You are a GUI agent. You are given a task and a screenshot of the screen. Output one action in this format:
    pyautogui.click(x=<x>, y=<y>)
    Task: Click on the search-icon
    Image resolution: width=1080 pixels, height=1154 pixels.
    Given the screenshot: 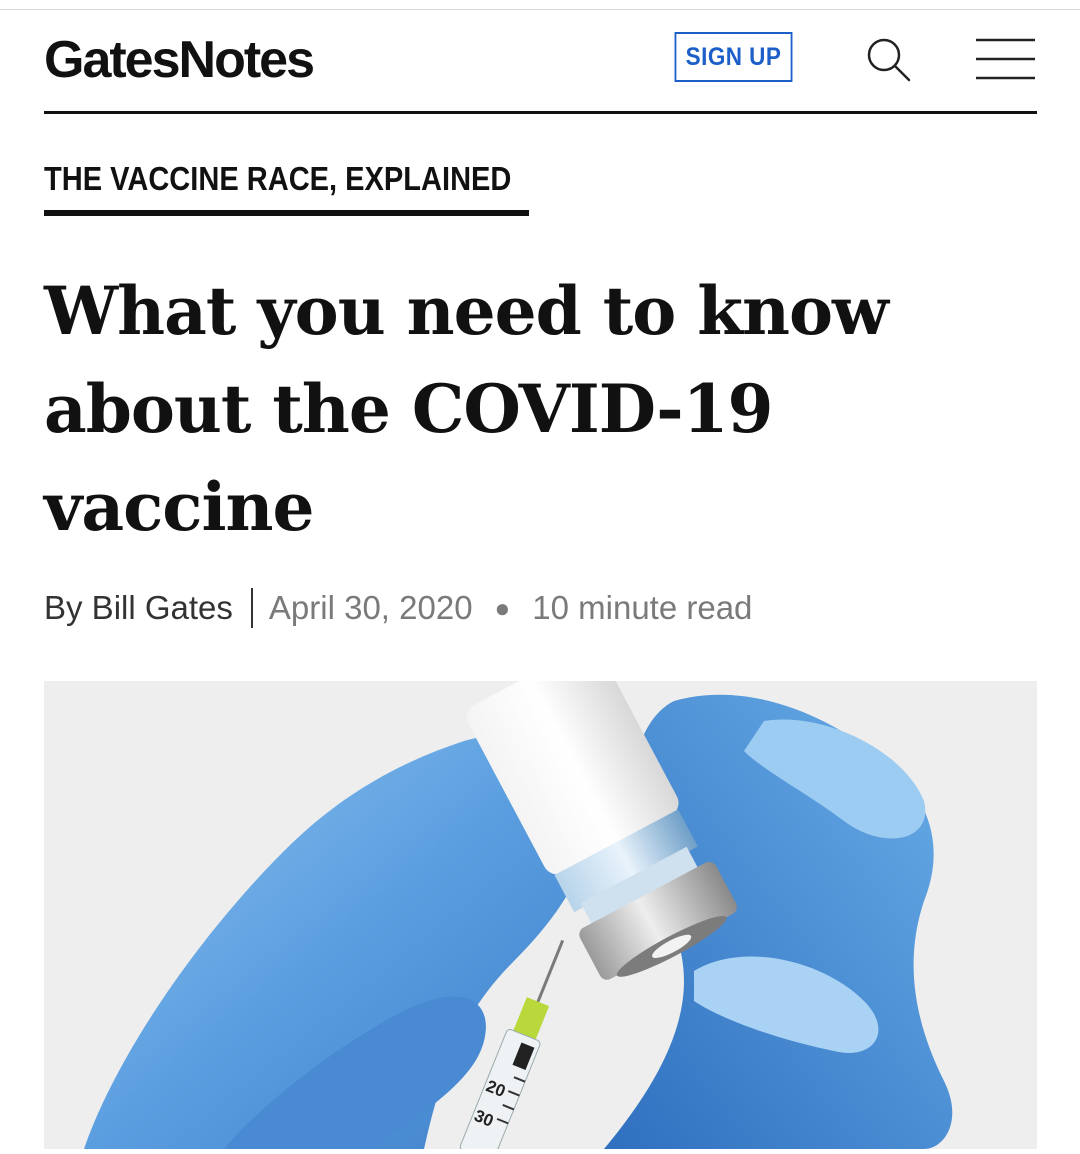 What is the action you would take?
    pyautogui.click(x=889, y=59)
    